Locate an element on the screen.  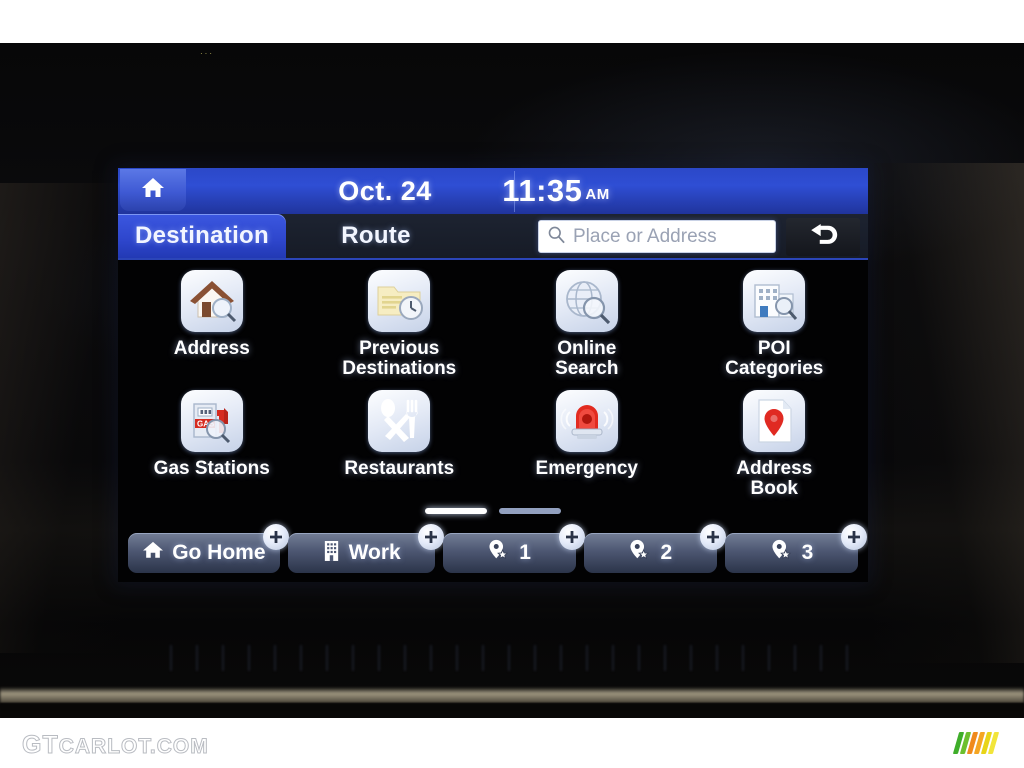
dash-trim-right is located at coordinates (949, 413).